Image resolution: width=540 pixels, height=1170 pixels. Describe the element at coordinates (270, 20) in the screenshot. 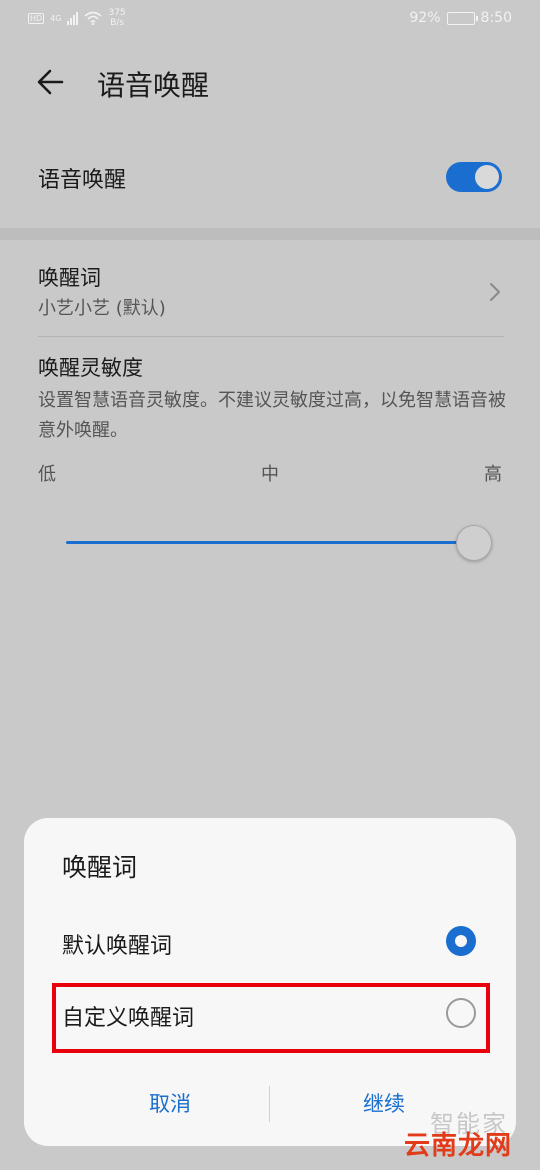

I see `status-bar: HD 4G 375 B/s 92% 8:50` at that location.